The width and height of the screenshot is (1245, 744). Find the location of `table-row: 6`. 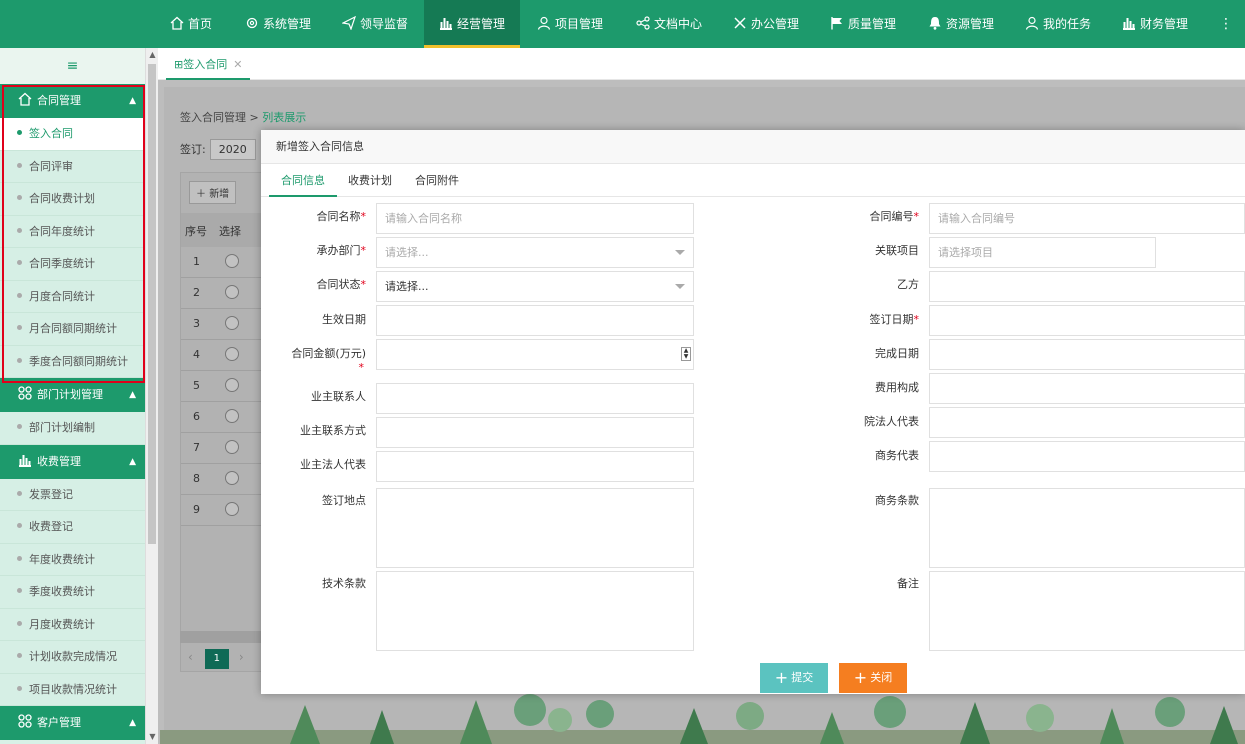

table-row: 6 is located at coordinates (226, 417).